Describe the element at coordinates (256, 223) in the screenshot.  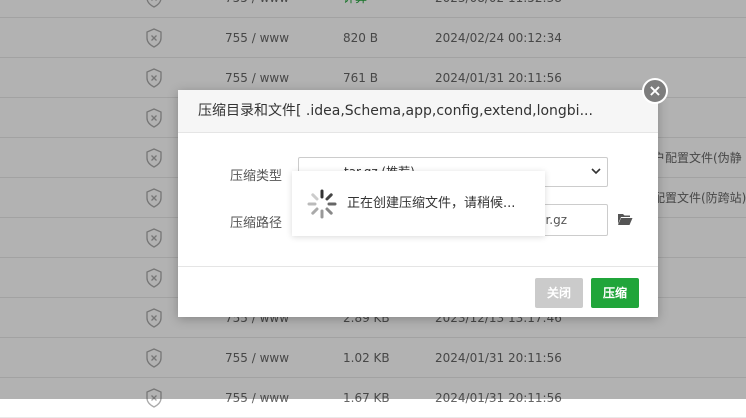
I see `compress-path-label: 压缩路径` at that location.